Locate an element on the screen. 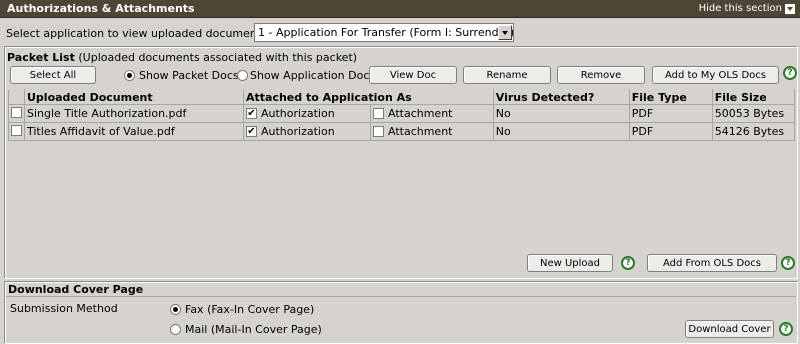  show-packet-docs-radio is located at coordinates (129, 75).